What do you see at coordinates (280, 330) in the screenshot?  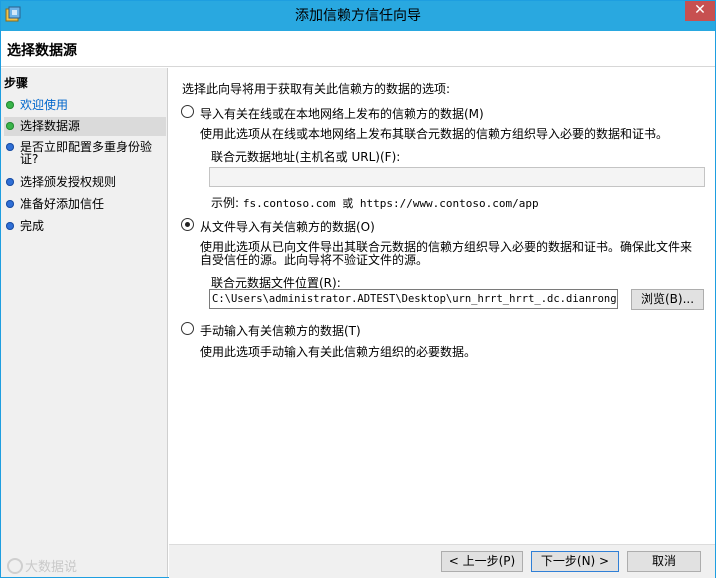 I see `option-manual-label: 手动输入有关信赖方的数据(T)` at bounding box center [280, 330].